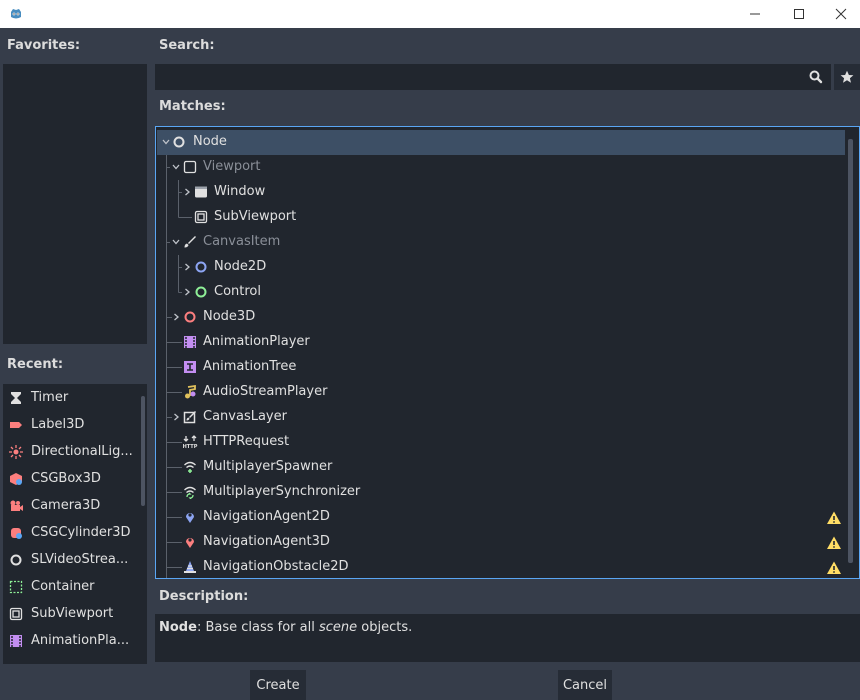 The image size is (860, 700). I want to click on favorites-list, so click(75, 204).